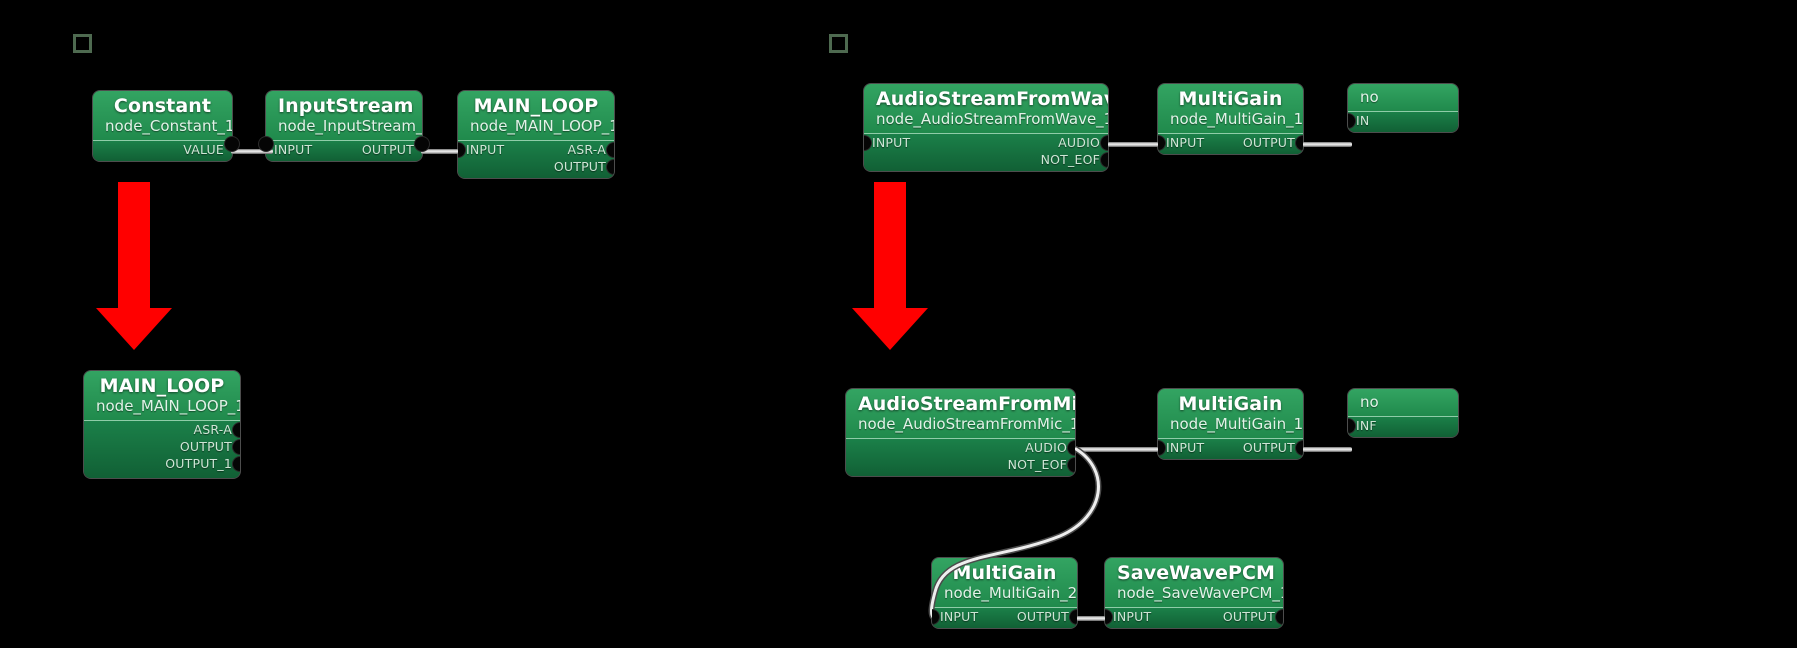  What do you see at coordinates (266, 144) in the screenshot?
I see `port-dot-in-input` at bounding box center [266, 144].